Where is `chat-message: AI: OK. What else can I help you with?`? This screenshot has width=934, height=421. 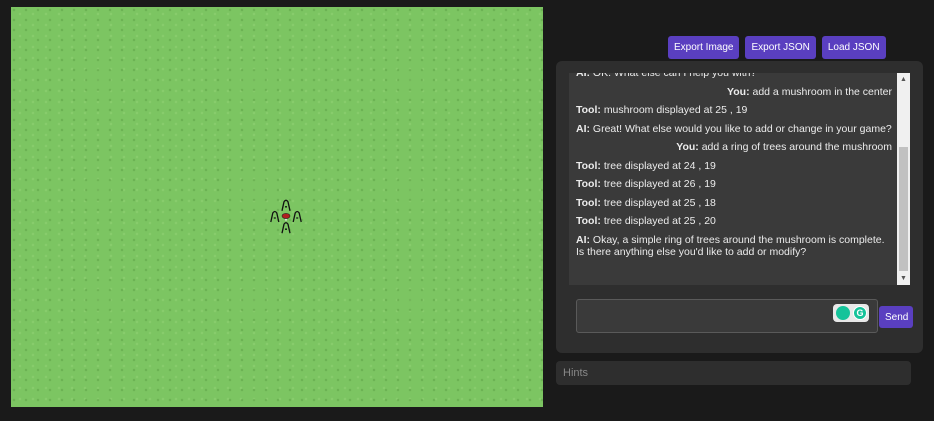
chat-message: AI: OK. What else can I help you with? is located at coordinates (734, 76).